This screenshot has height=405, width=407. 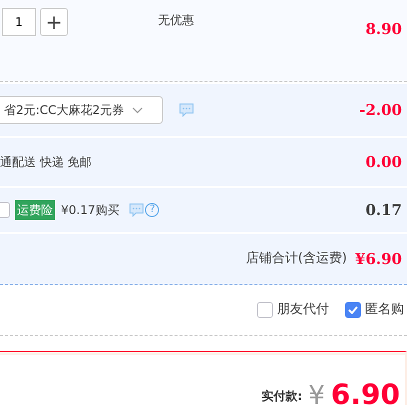 I want to click on discount-amount: -2.00, so click(x=380, y=110).